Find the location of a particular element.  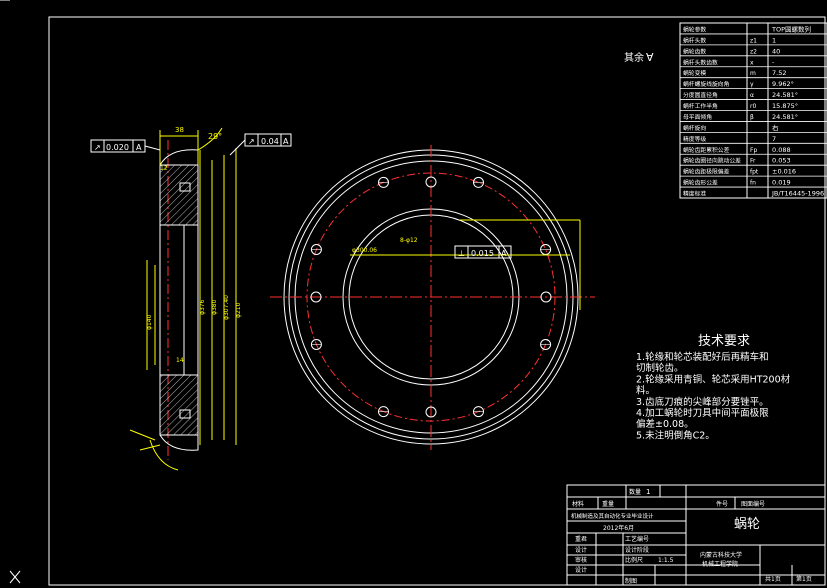

tol-2-datum: A is located at coordinates (286, 141).